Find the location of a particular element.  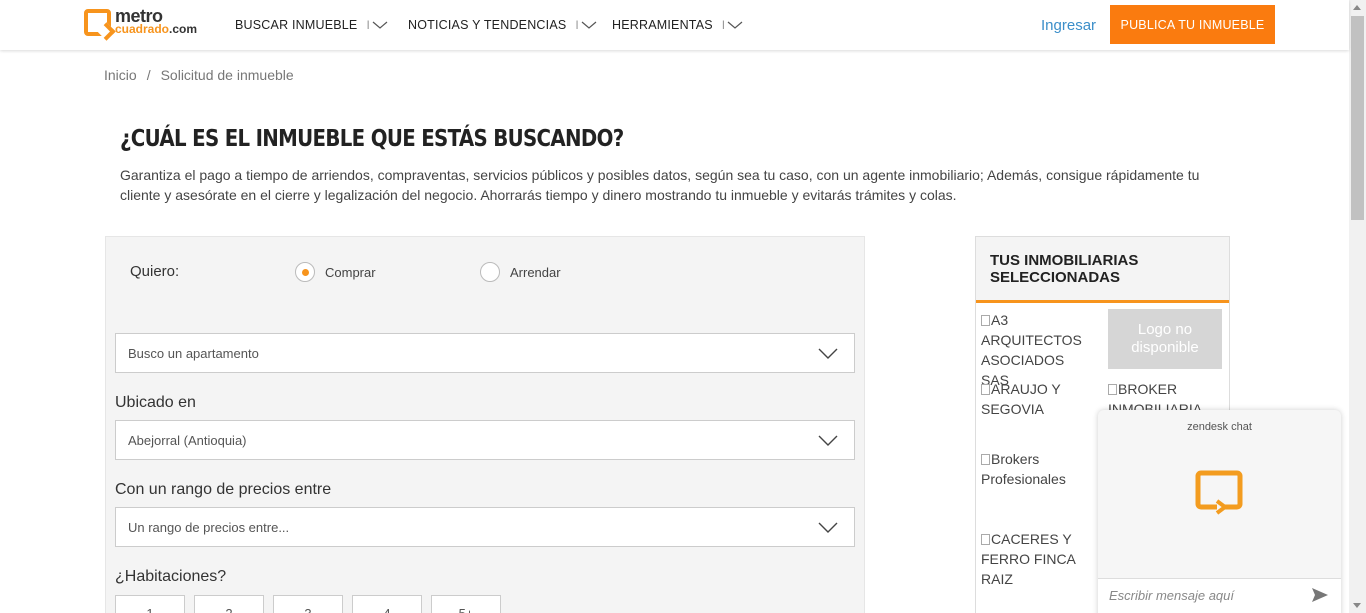

property-type-select: Busco un apartamento is located at coordinates (485, 353).